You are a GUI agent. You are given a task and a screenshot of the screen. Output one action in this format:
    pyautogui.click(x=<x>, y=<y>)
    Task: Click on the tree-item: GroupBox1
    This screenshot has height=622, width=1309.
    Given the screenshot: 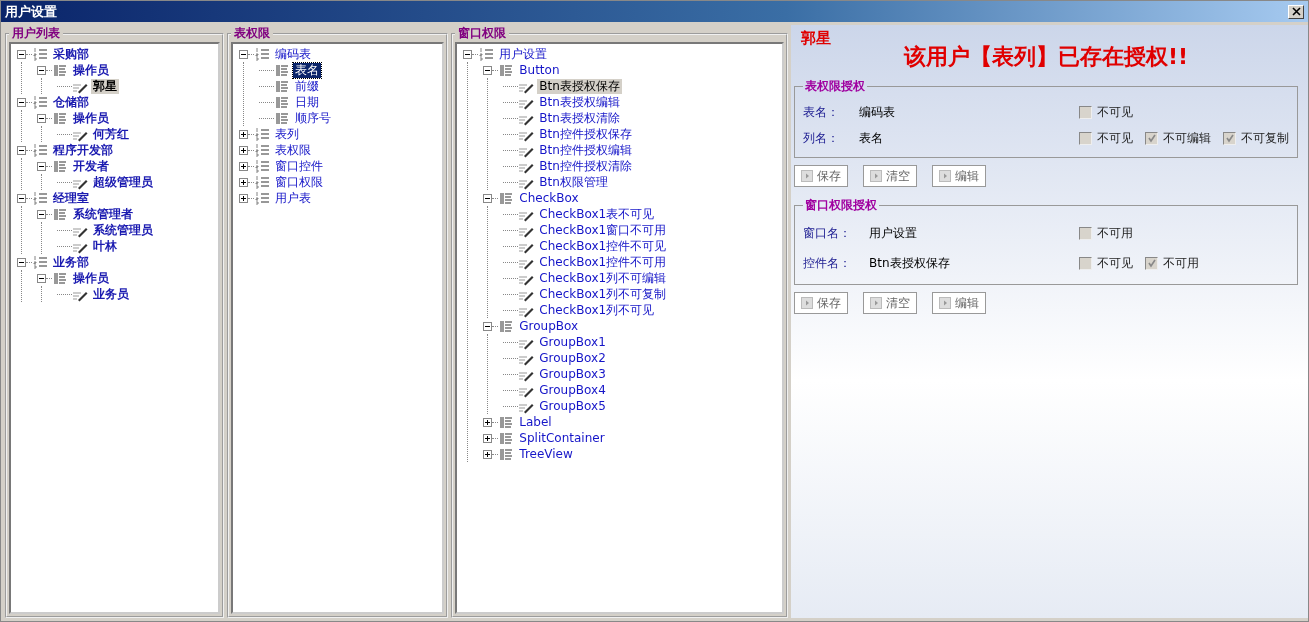 What is the action you would take?
    pyautogui.click(x=572, y=342)
    